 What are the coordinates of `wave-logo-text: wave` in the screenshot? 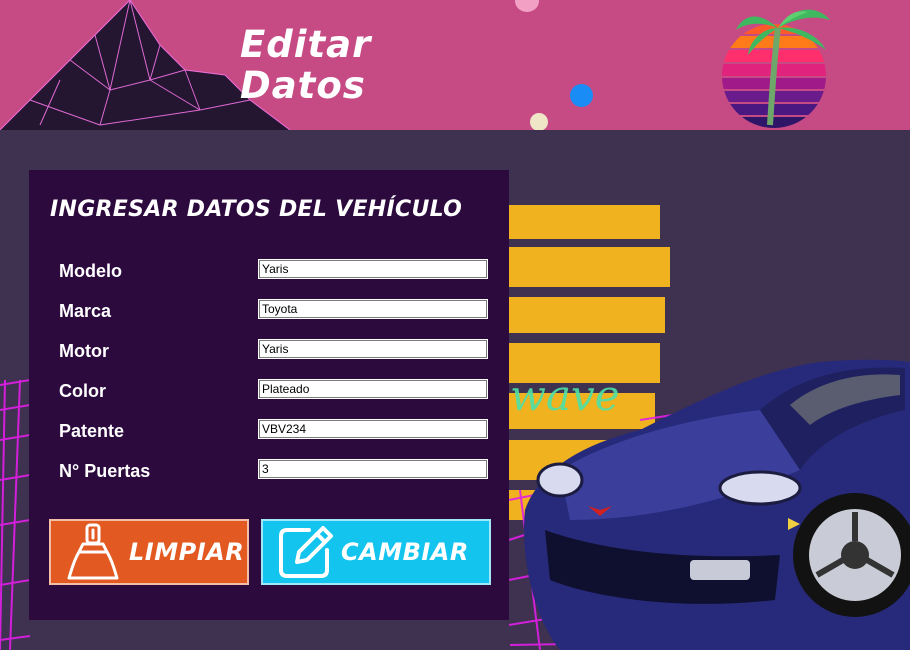 It's located at (565, 395).